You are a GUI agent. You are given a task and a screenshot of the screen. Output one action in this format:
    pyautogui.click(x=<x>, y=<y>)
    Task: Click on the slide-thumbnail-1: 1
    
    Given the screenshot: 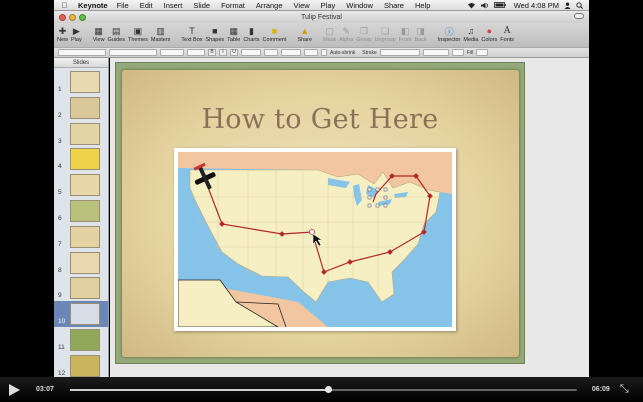 What is the action you would take?
    pyautogui.click(x=81, y=82)
    